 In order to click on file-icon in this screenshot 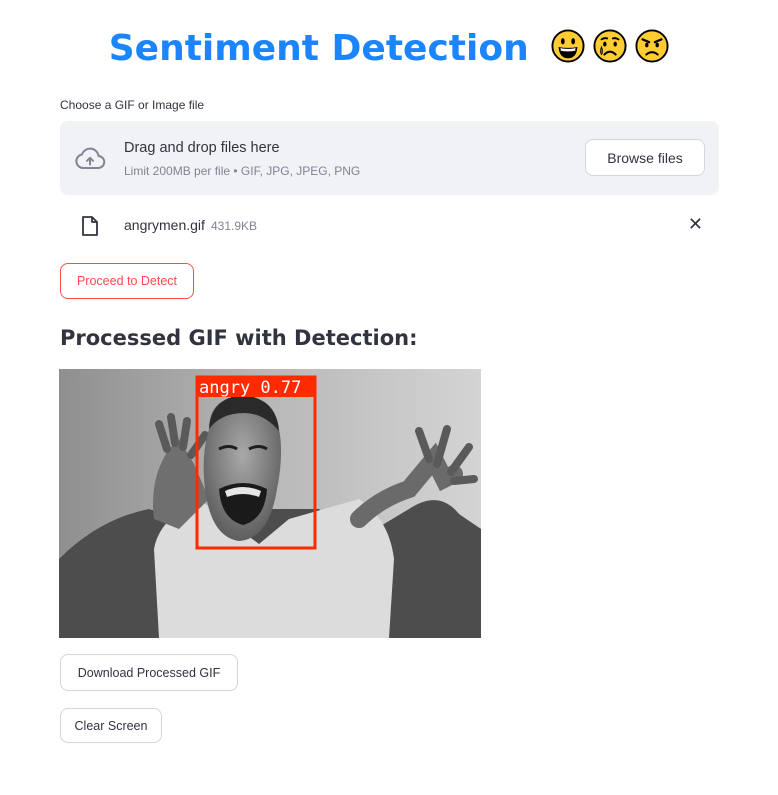, I will do `click(90, 226)`.